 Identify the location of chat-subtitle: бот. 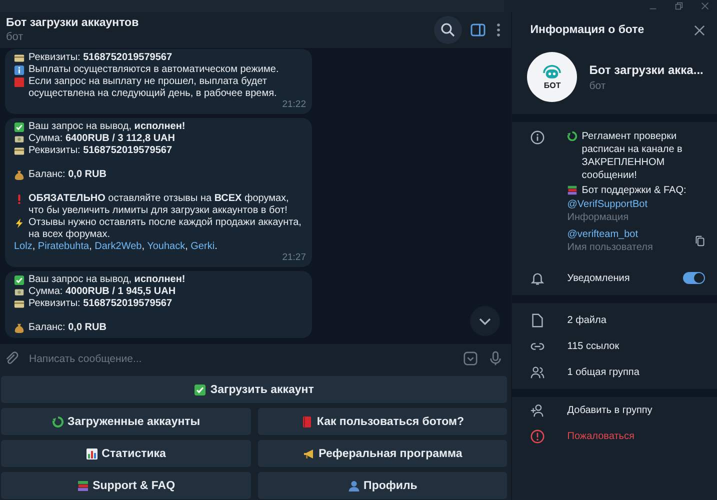
(15, 37).